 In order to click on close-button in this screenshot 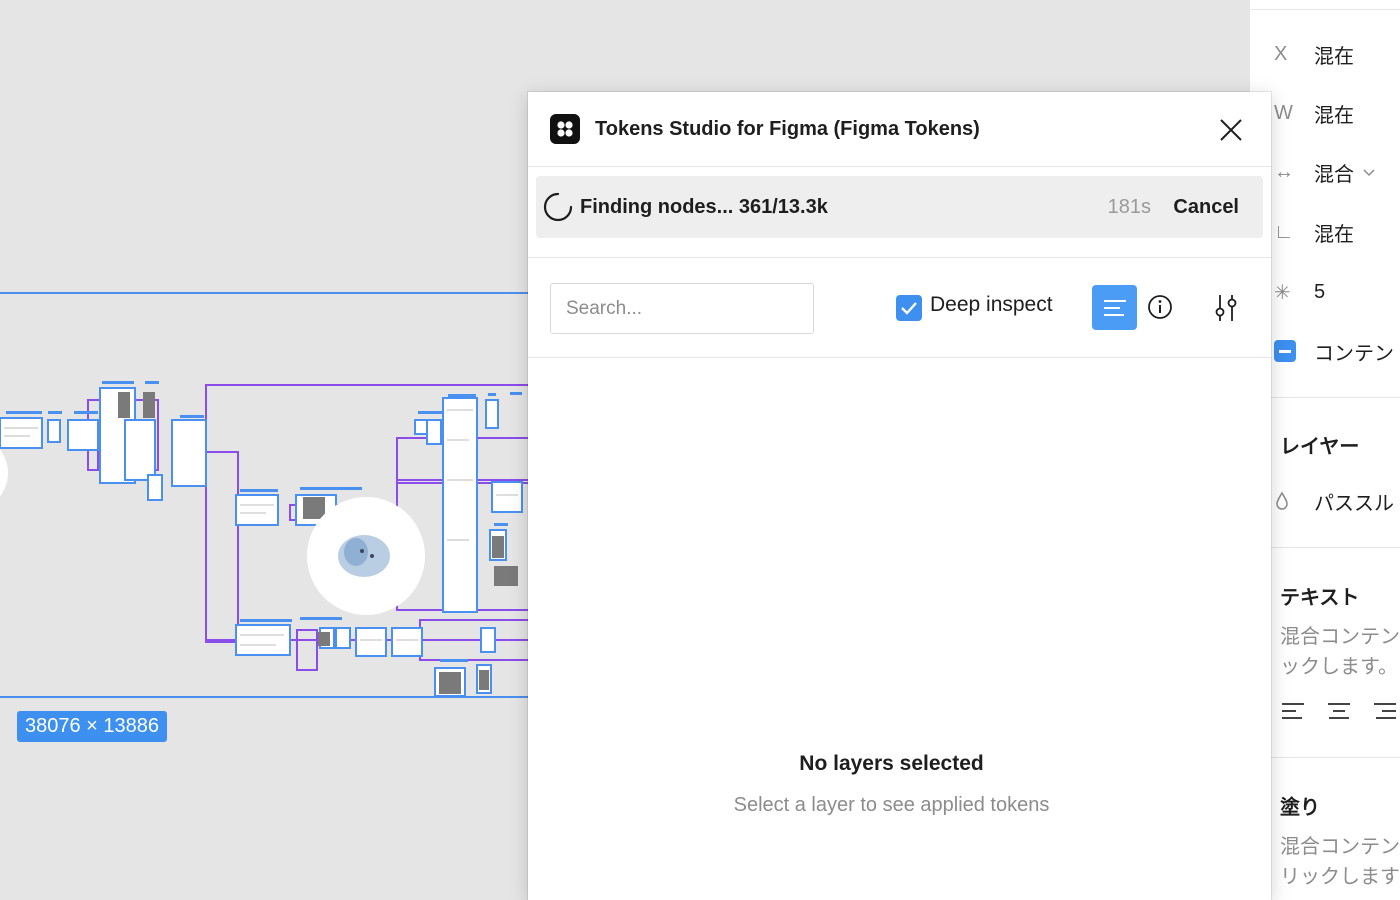, I will do `click(1231, 130)`.